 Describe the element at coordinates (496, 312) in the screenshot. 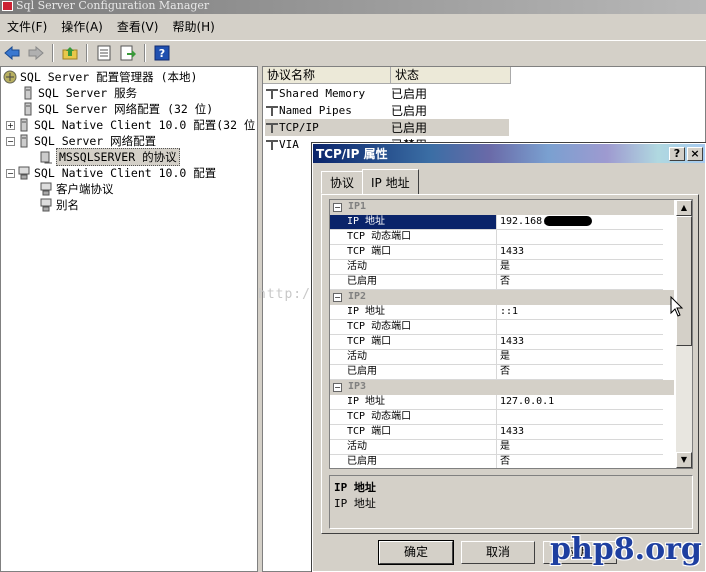

I see `property-row: IP 地址::1` at that location.